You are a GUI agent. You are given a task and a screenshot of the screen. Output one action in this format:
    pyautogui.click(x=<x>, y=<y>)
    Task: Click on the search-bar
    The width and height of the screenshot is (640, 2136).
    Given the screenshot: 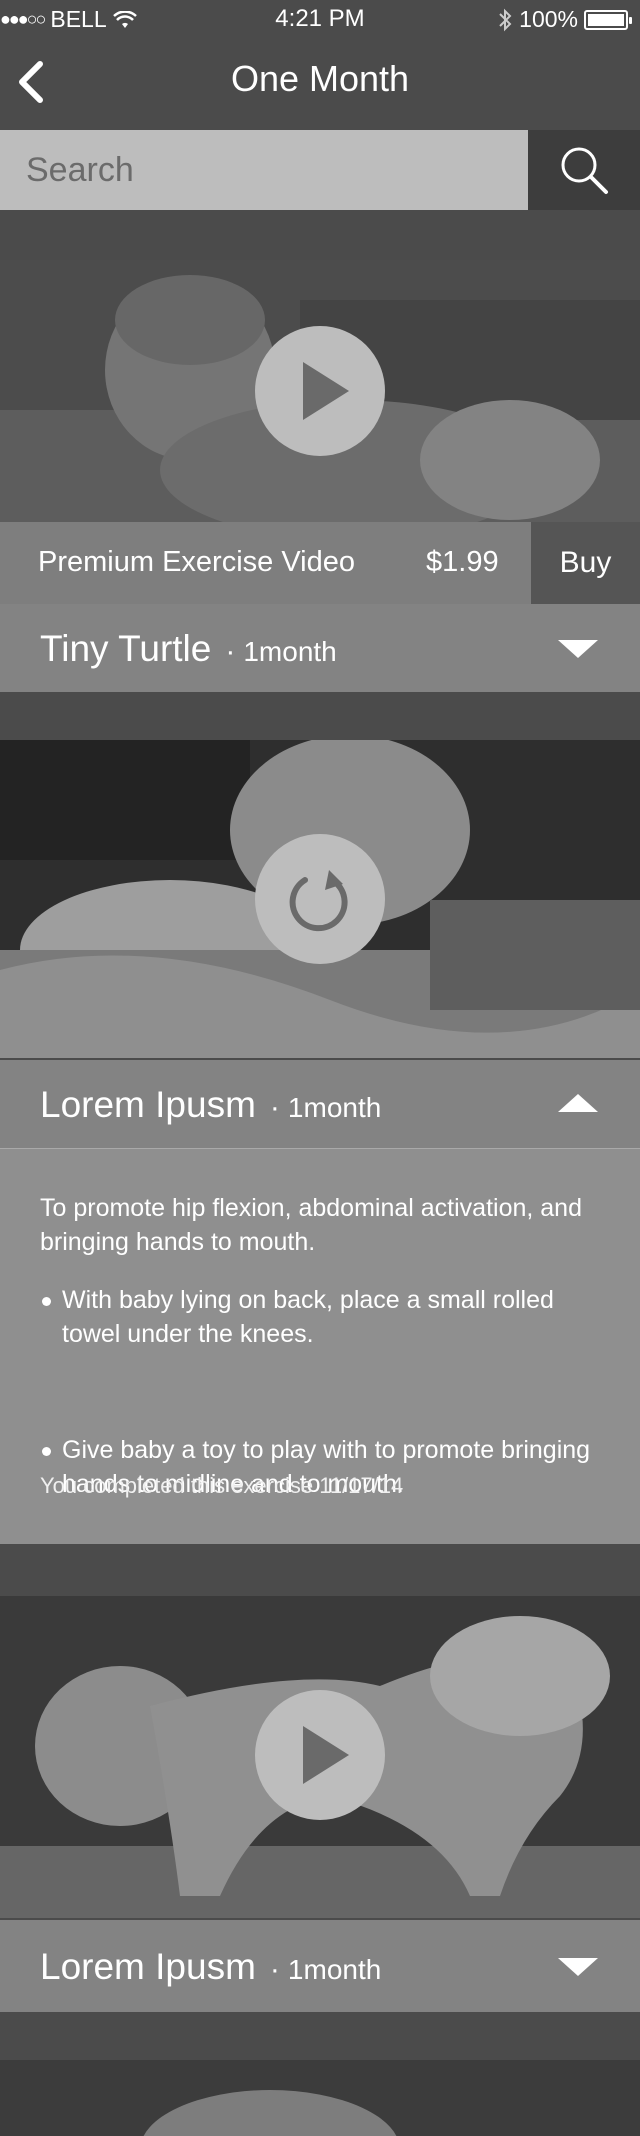 What is the action you would take?
    pyautogui.click(x=320, y=170)
    